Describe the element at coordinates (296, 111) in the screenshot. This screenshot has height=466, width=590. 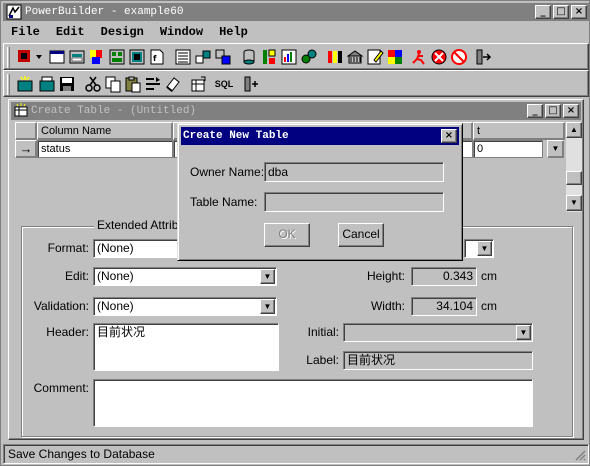
I see `create-table-title-bar: Create Table - (Untitled) _ □ ×` at that location.